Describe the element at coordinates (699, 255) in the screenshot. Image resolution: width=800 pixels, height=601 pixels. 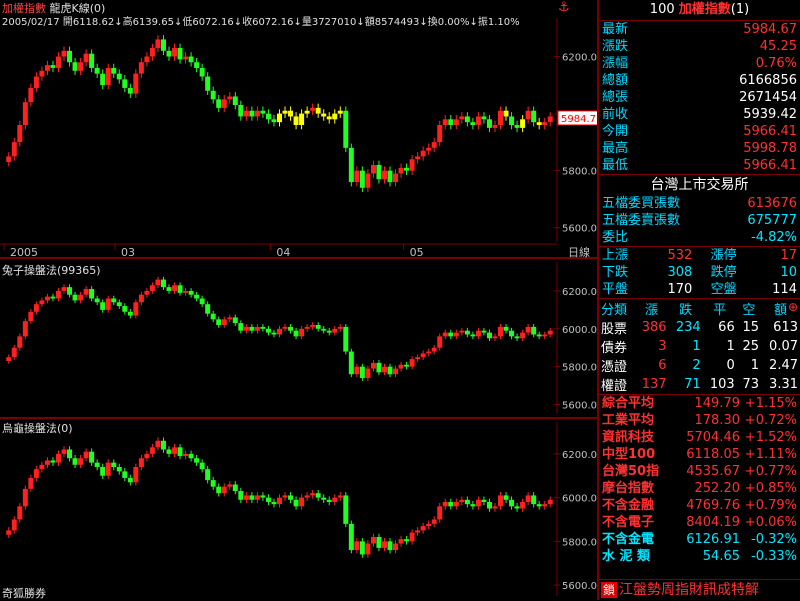
I see `breadth-row: 上漲 532 漲停 17` at that location.